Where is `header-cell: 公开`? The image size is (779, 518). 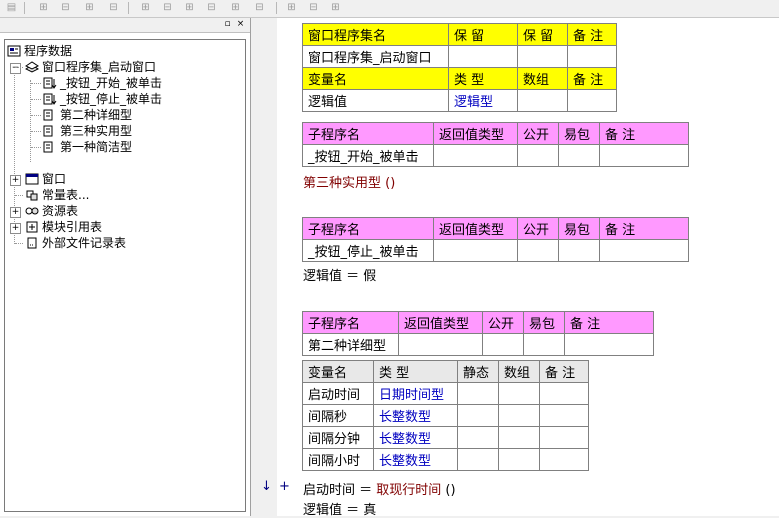
header-cell: 公开 is located at coordinates (503, 322).